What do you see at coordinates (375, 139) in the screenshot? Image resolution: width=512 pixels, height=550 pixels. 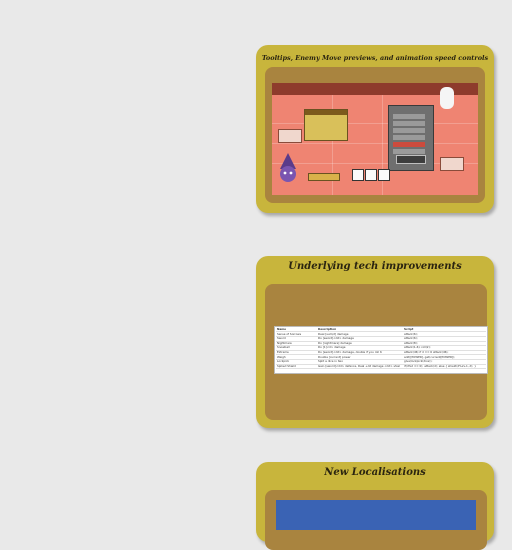 I see `game-screenshot` at bounding box center [375, 139].